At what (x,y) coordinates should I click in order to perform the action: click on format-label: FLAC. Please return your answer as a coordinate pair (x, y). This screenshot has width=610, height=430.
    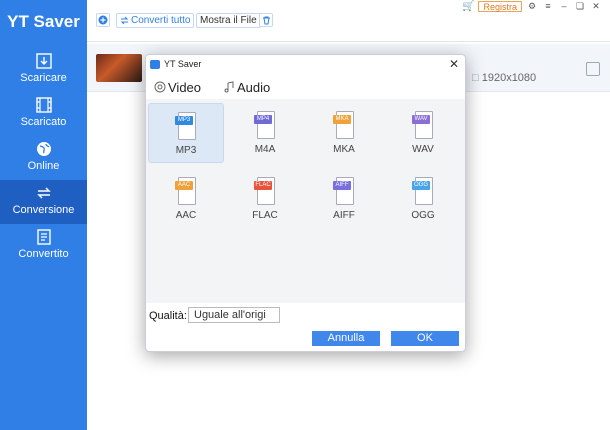
    Looking at the image, I should click on (265, 215).